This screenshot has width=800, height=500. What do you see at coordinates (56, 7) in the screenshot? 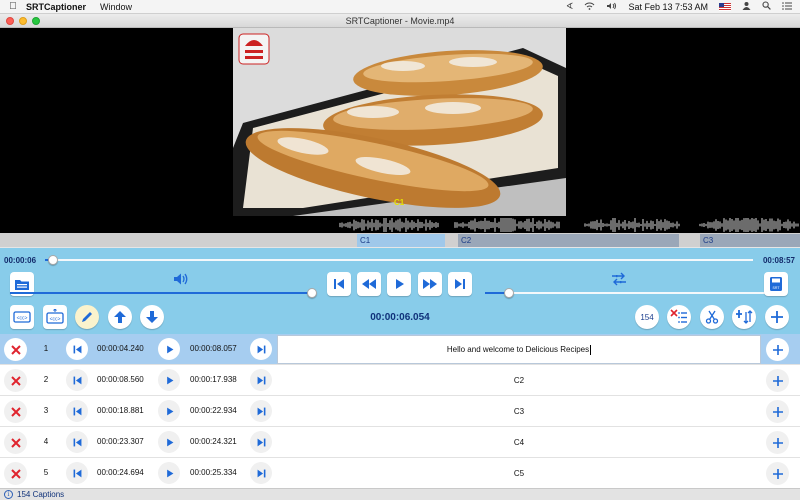
I see `app-menu: SRTCaptioner` at bounding box center [56, 7].